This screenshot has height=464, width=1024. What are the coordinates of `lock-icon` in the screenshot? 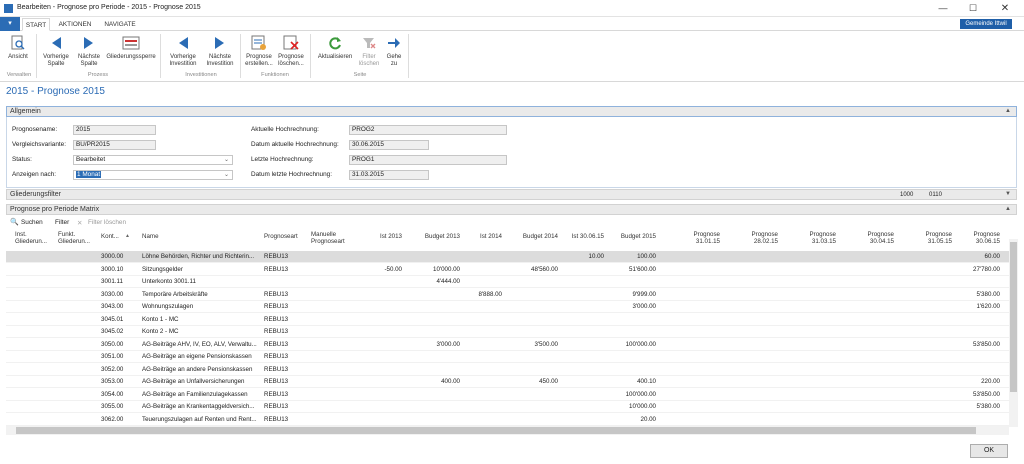 It's located at (131, 43).